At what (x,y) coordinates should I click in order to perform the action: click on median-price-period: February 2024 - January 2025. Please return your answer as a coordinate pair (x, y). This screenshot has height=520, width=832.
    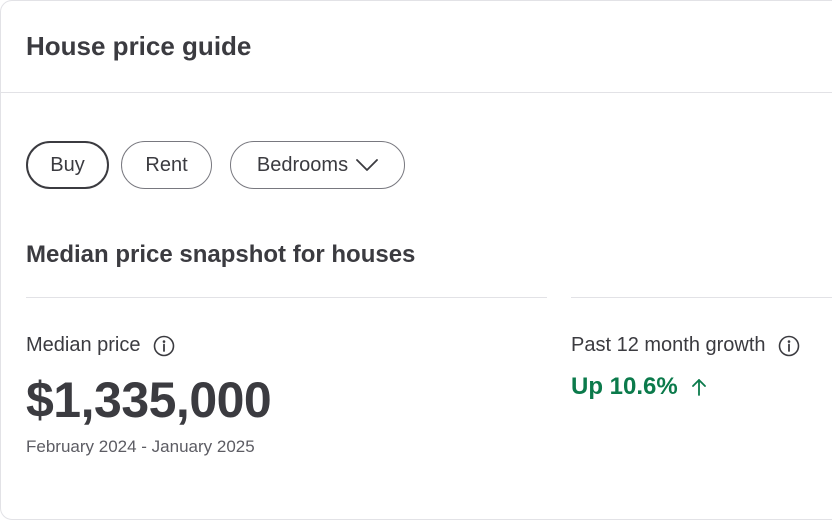
    Looking at the image, I should click on (140, 446).